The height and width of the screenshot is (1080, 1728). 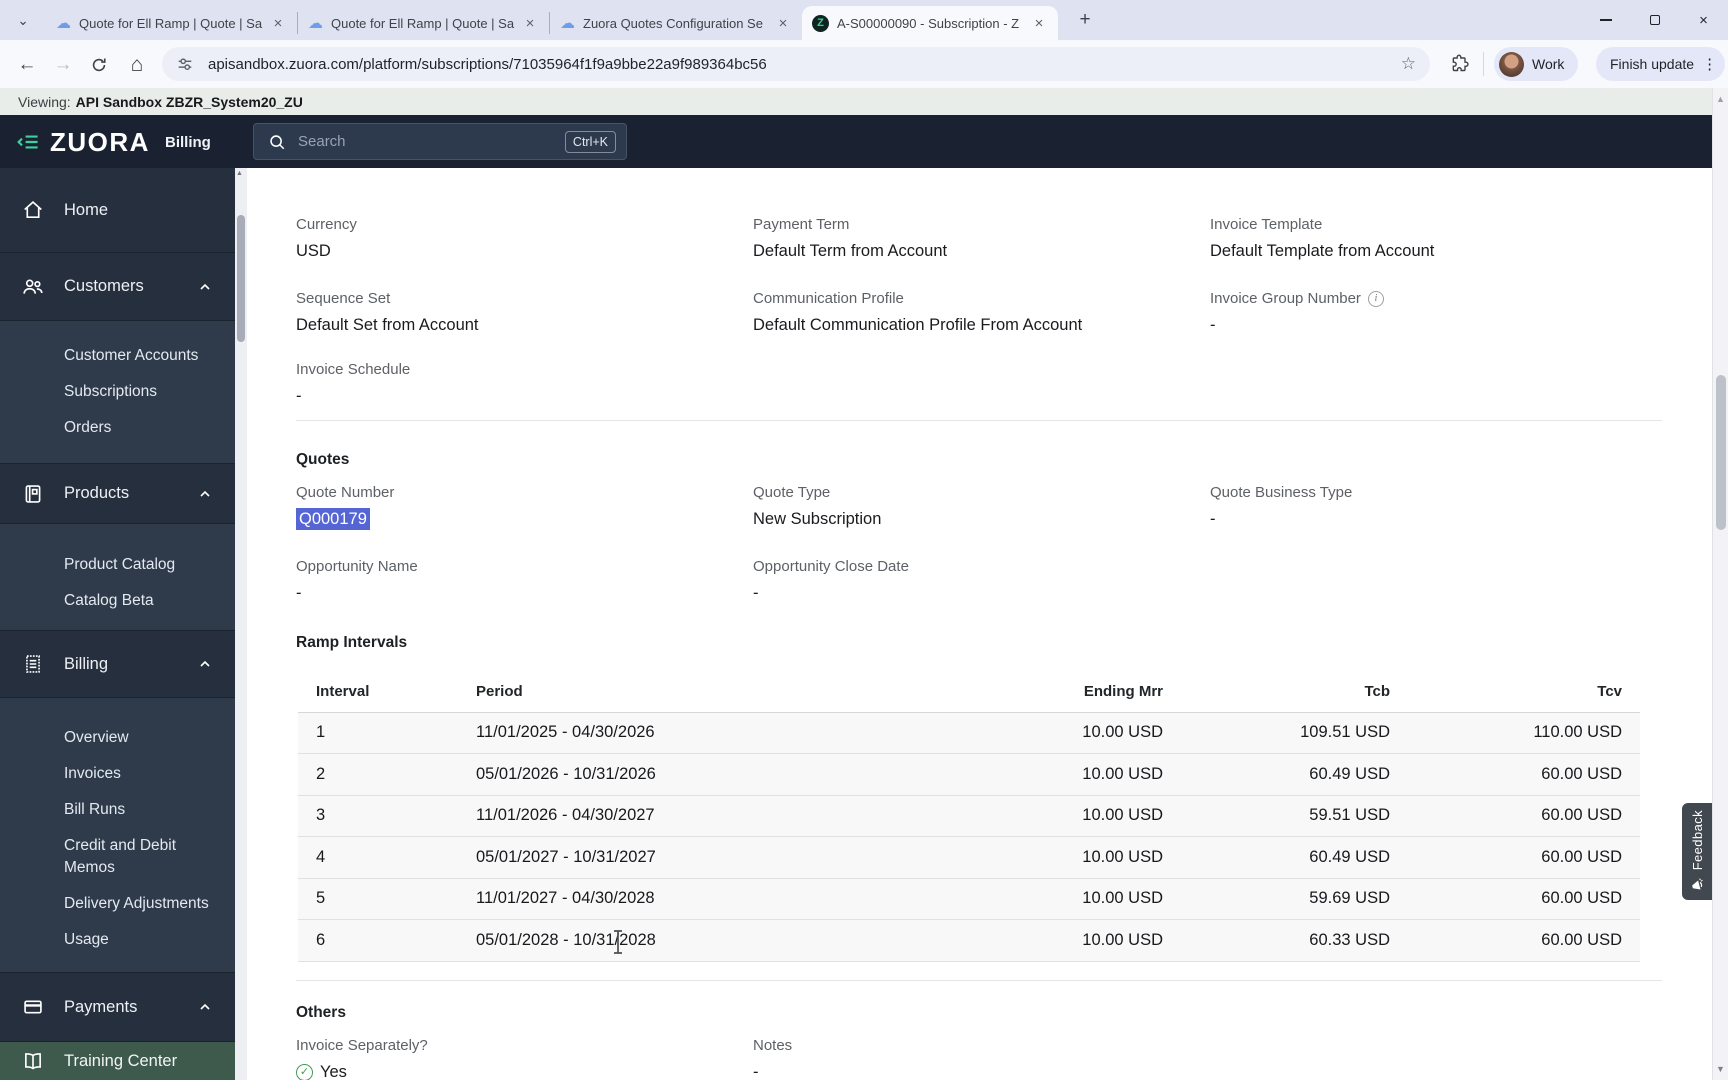 I want to click on field-sequence-set: Sequence Set Default Set from Account, so click(x=387, y=312).